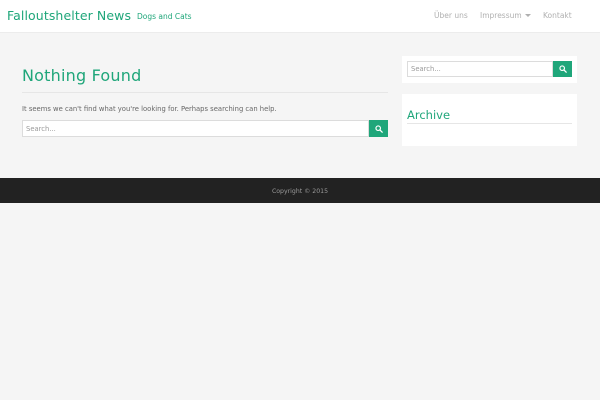  Describe the element at coordinates (480, 69) in the screenshot. I see `sidebar-search-input` at that location.